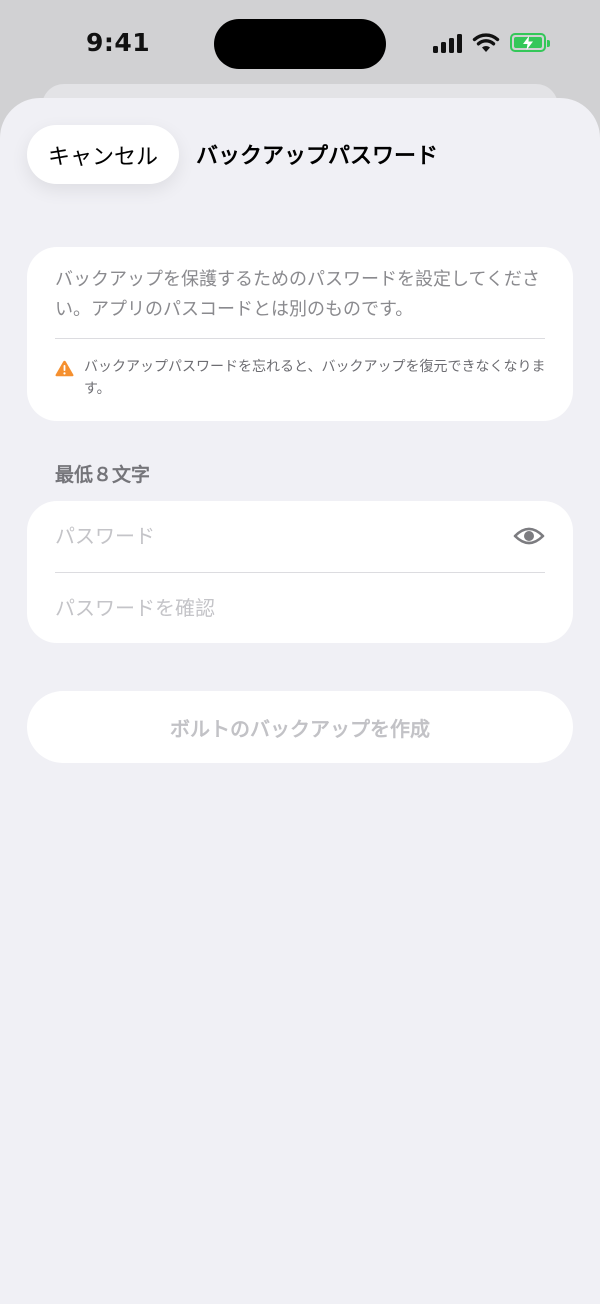 This screenshot has height=1304, width=600. What do you see at coordinates (530, 42) in the screenshot?
I see `battery-charging-icon` at bounding box center [530, 42].